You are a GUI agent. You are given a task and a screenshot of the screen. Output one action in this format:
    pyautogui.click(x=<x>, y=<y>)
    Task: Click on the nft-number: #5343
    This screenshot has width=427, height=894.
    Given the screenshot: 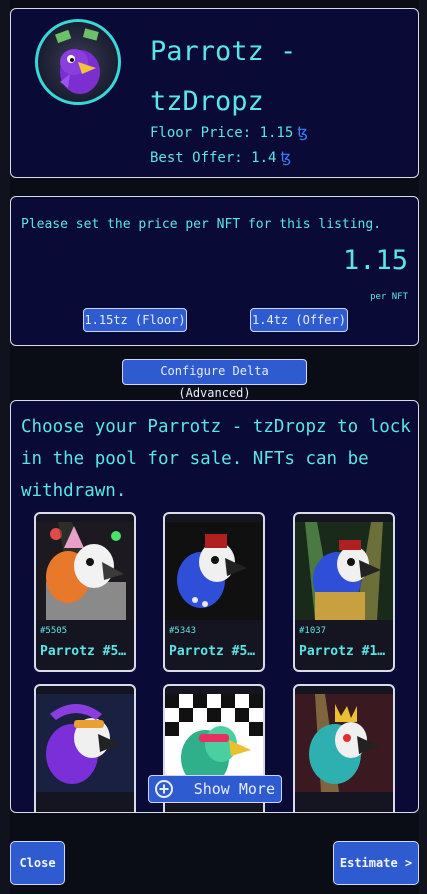 What is the action you would take?
    pyautogui.click(x=183, y=631)
    